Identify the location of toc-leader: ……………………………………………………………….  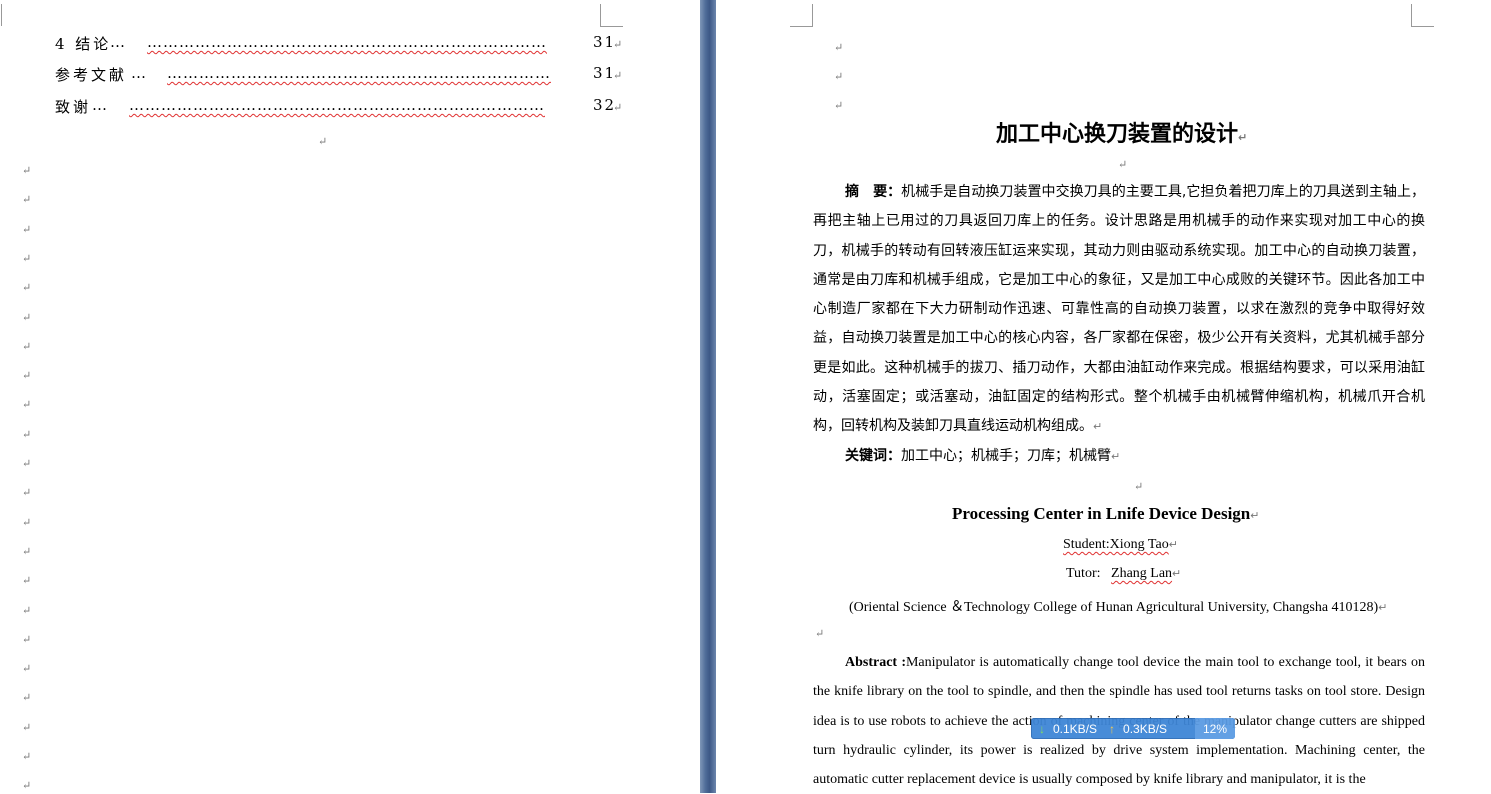
(359, 73).